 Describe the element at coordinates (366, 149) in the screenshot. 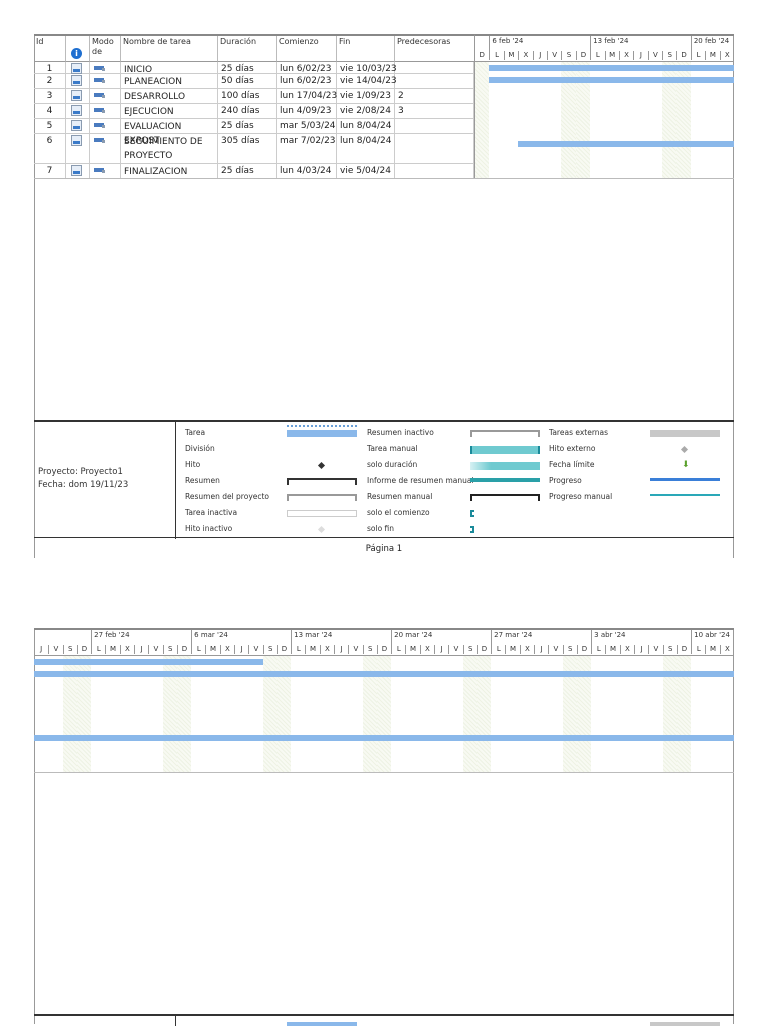

I see `cell-fin: lun 8/04/24` at that location.